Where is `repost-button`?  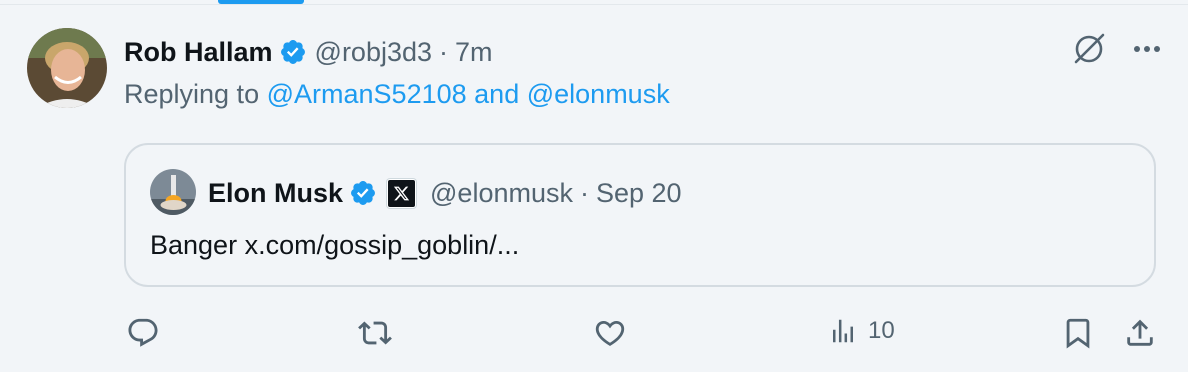
repost-button is located at coordinates (375, 333).